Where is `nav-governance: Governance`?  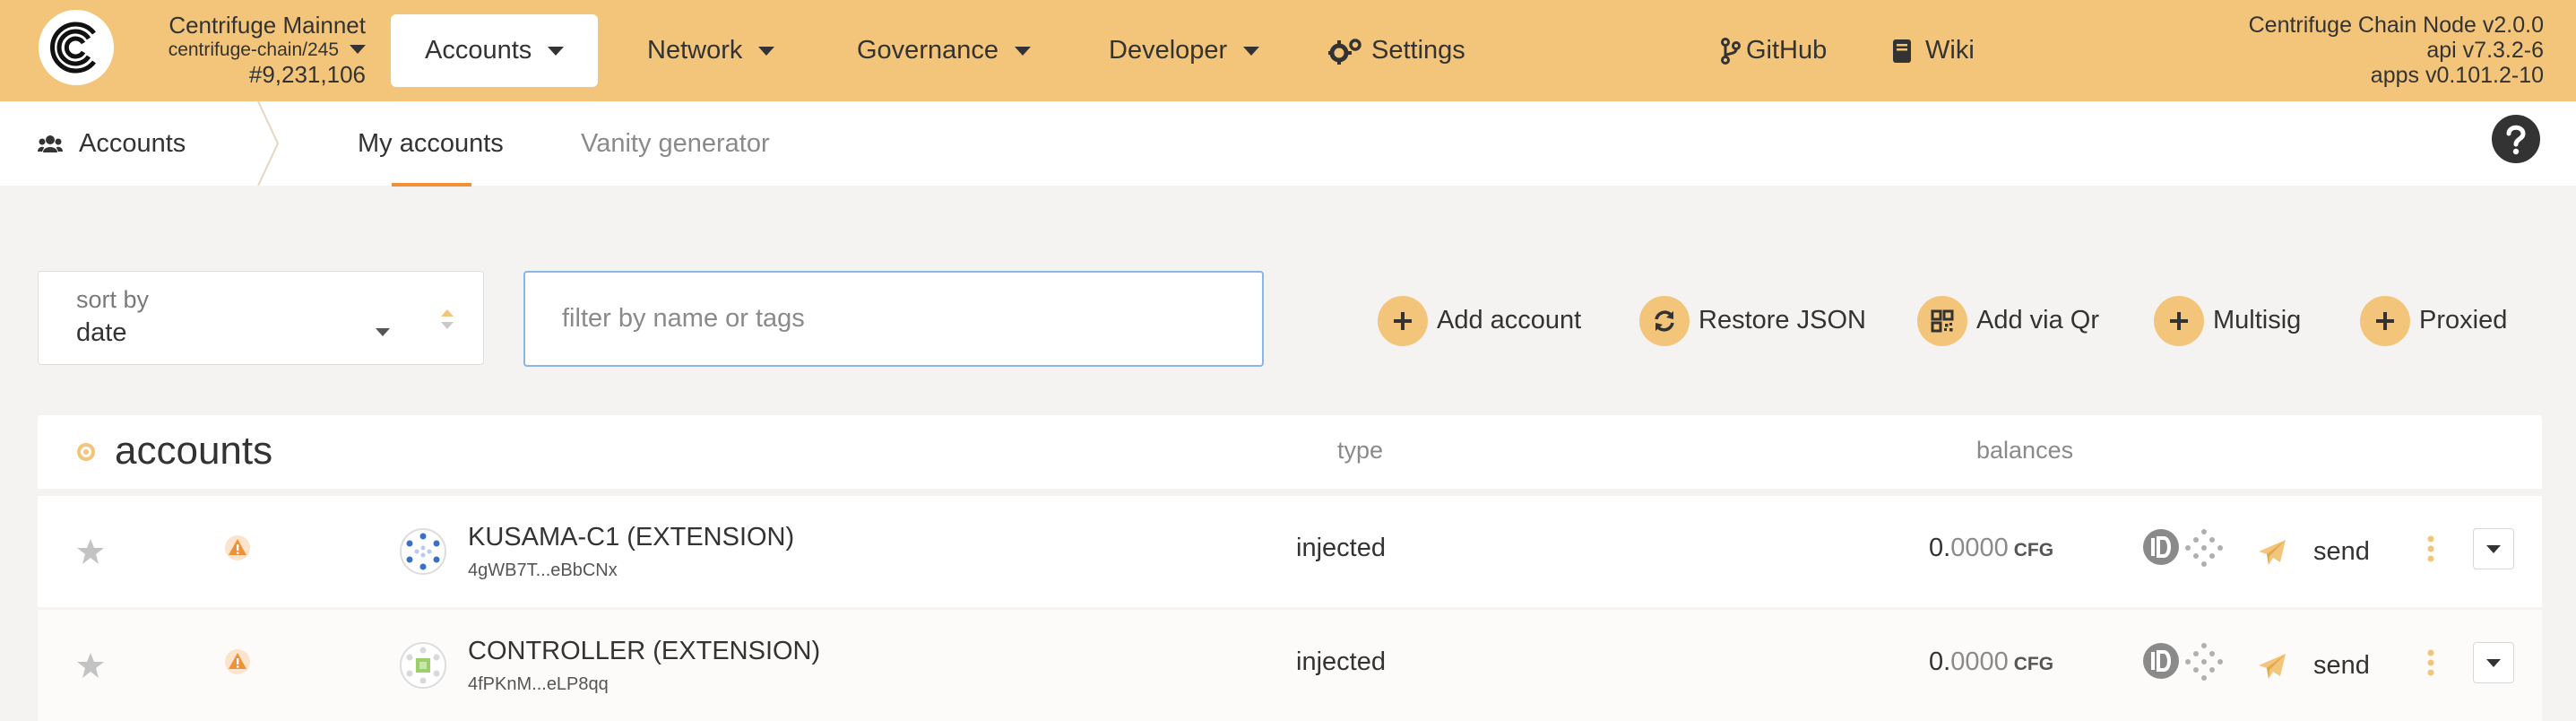 nav-governance: Governance is located at coordinates (944, 51).